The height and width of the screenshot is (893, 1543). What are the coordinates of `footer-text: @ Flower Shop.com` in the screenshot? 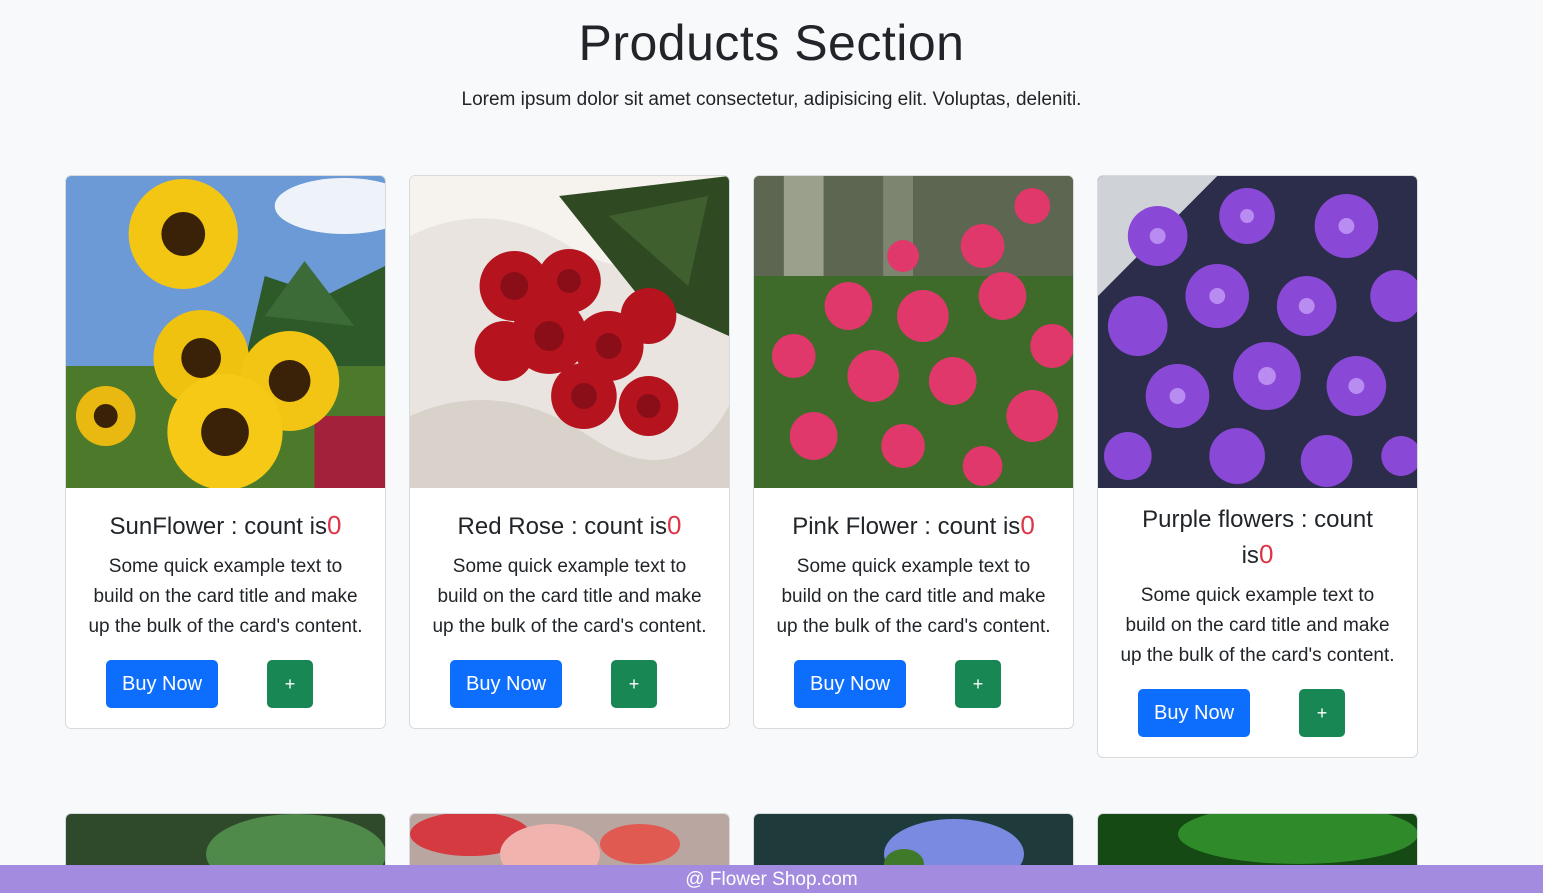 It's located at (771, 879).